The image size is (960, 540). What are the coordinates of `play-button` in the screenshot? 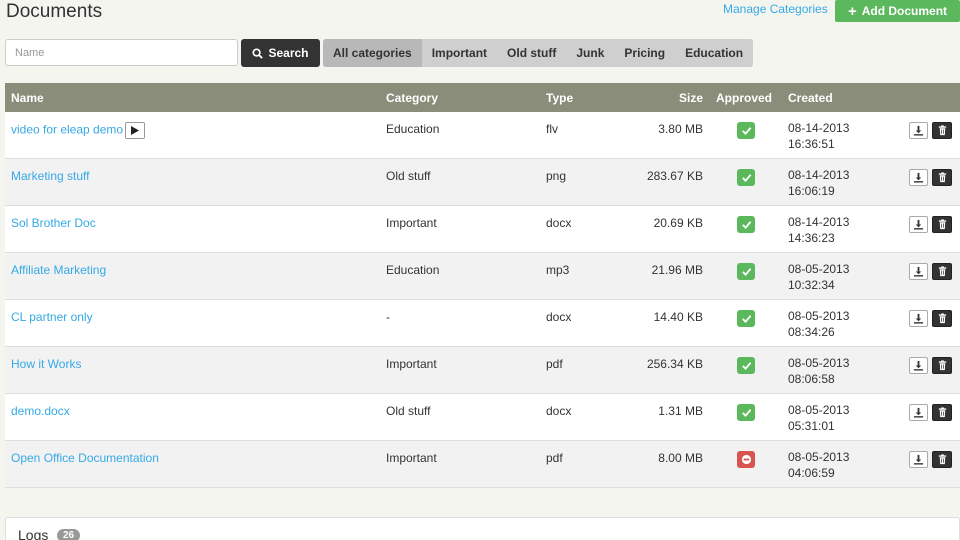 It's located at (135, 130).